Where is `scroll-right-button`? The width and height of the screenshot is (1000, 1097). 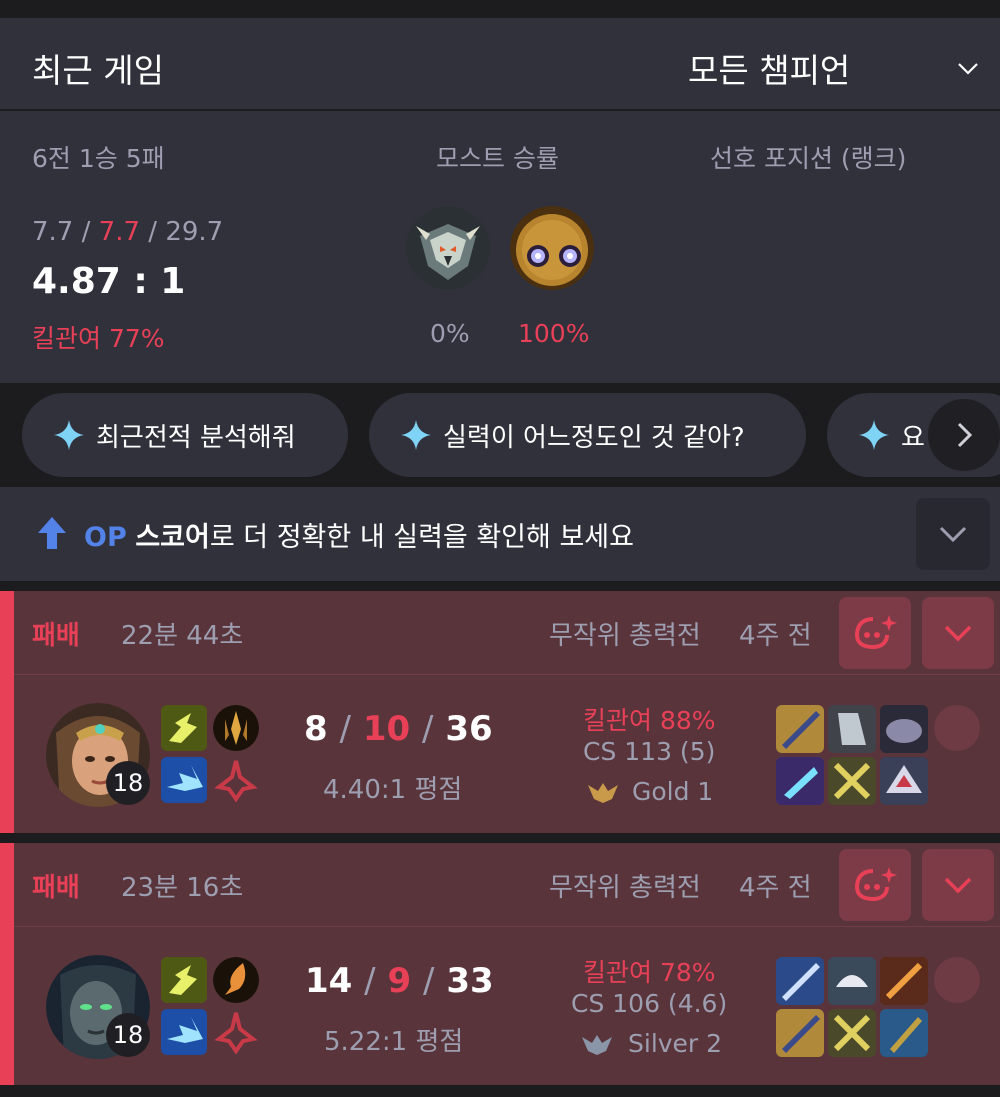
scroll-right-button is located at coordinates (964, 435).